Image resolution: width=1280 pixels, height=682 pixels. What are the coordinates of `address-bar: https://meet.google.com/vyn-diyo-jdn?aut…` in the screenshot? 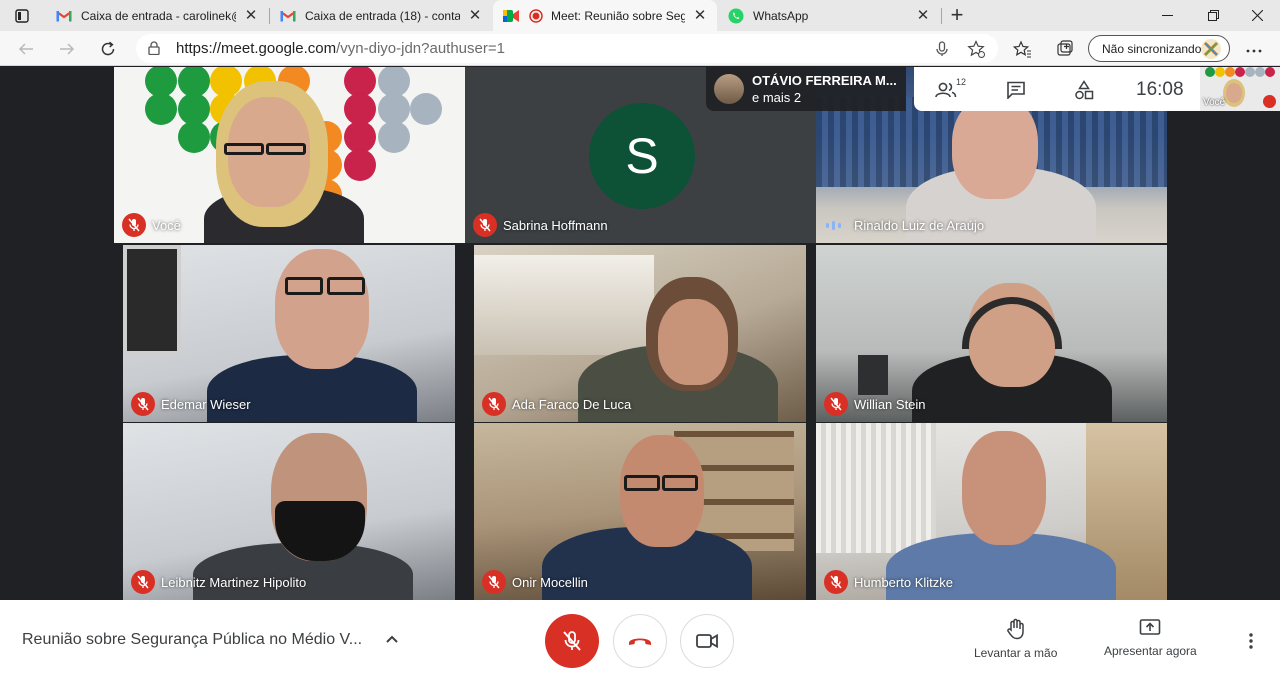 It's located at (567, 48).